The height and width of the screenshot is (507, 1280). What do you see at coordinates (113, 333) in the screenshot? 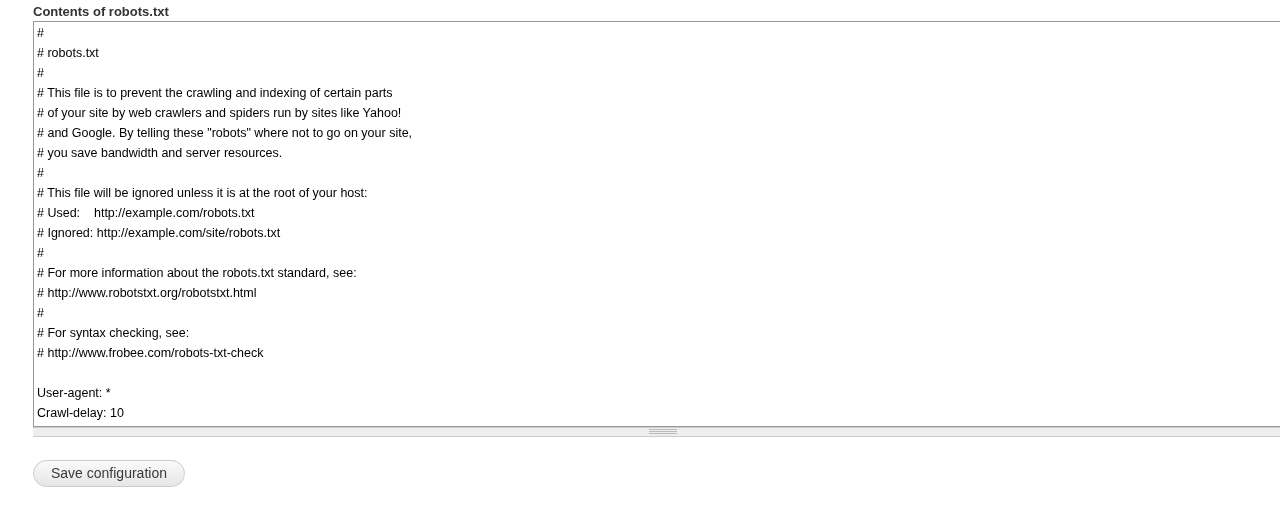
I see `text-line: # For syntax checking, see:` at bounding box center [113, 333].